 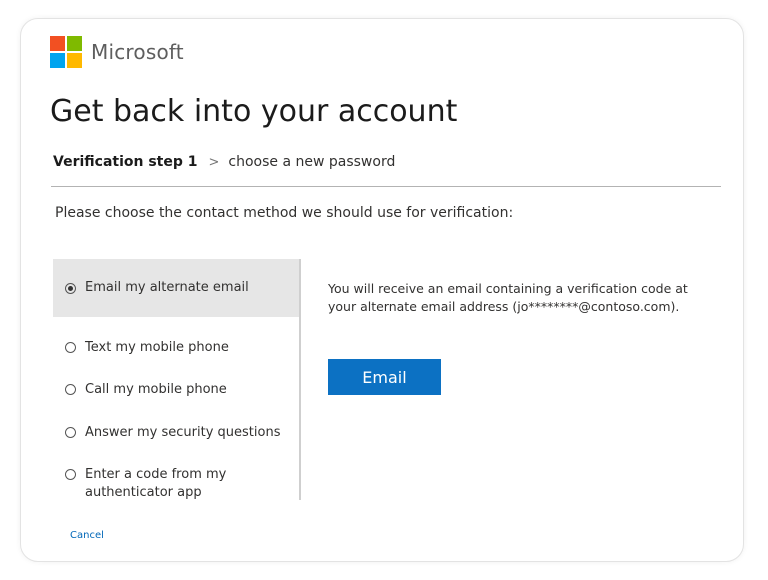 What do you see at coordinates (57, 60) in the screenshot?
I see `logo-blue-square` at bounding box center [57, 60].